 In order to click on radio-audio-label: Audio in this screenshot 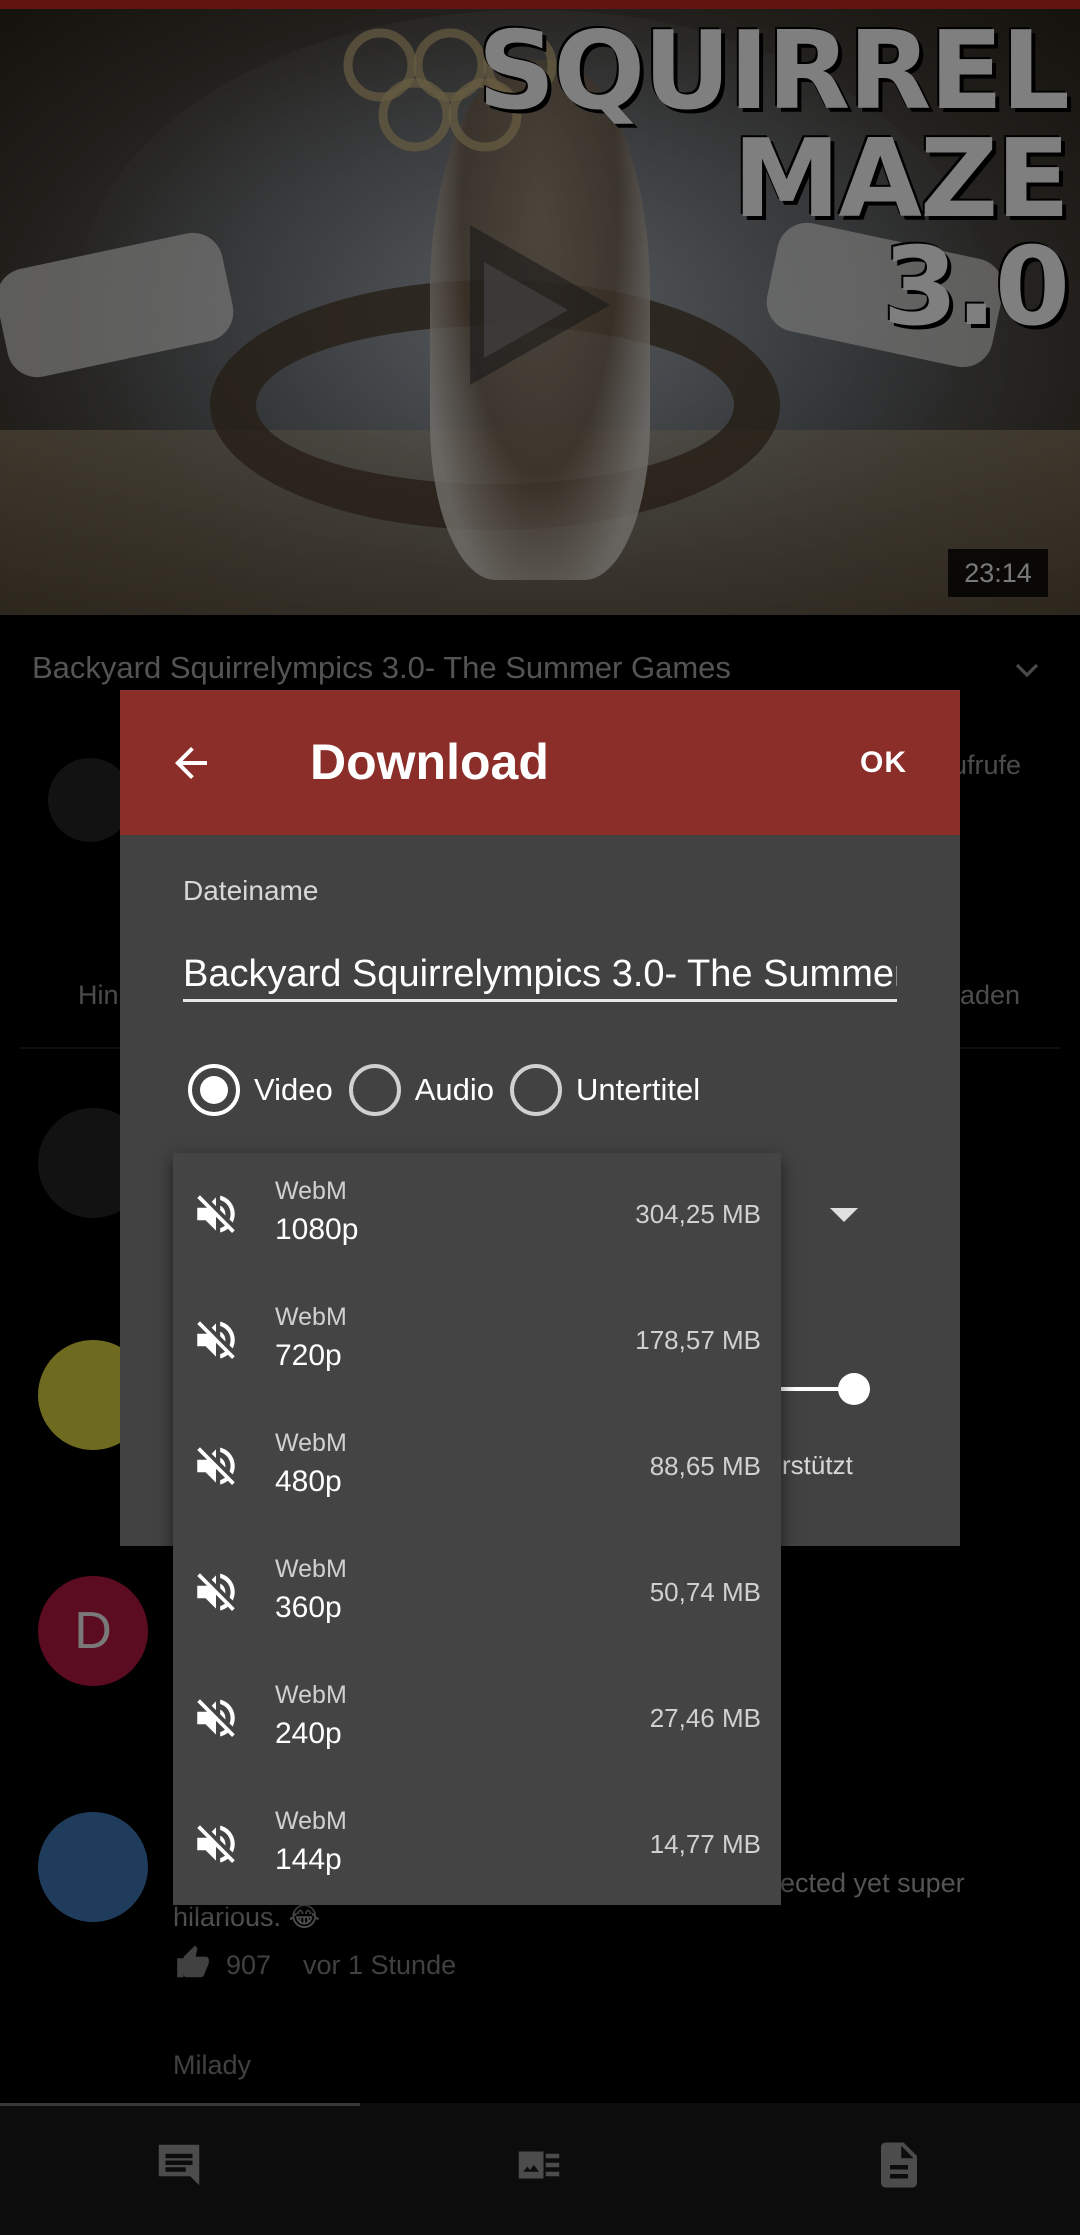, I will do `click(454, 1089)`.